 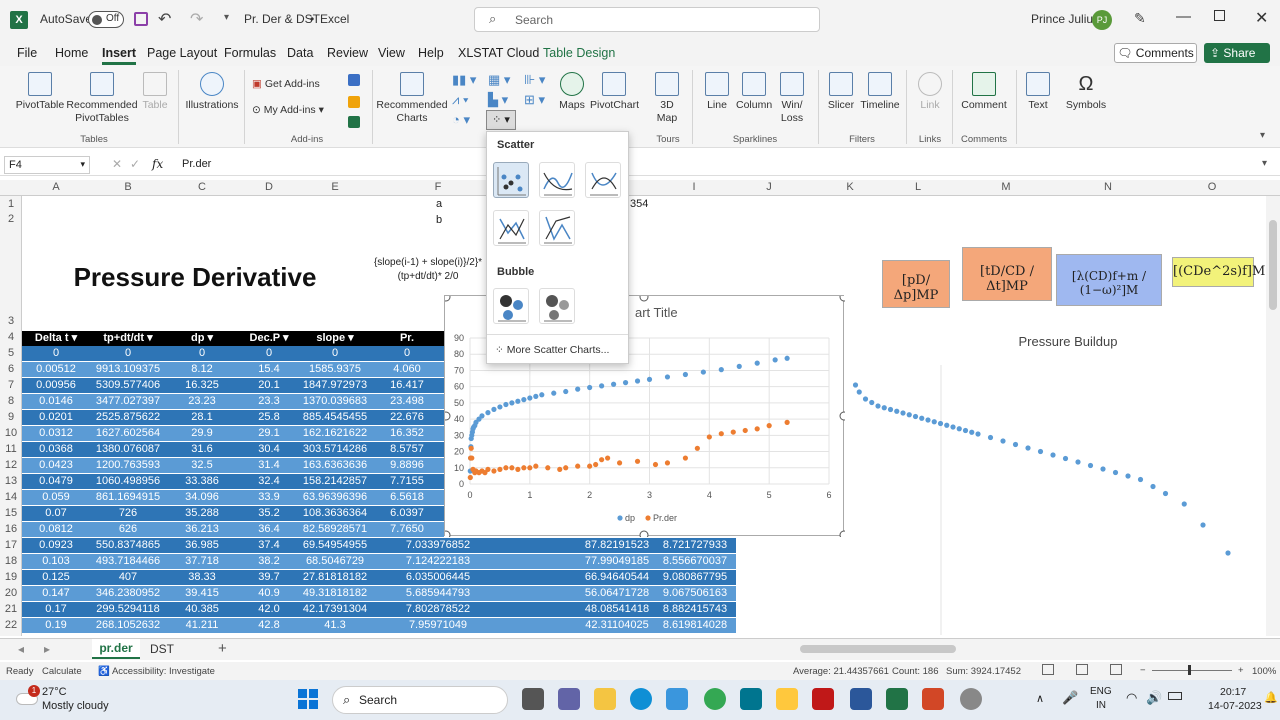 I want to click on col-header-m: M, so click(x=1006, y=187).